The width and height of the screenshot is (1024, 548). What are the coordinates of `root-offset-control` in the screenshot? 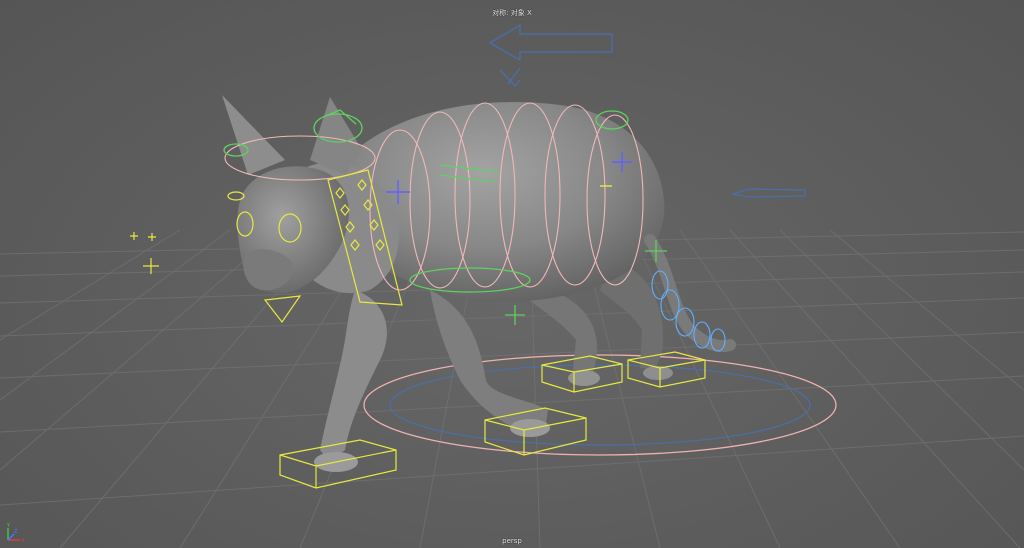 It's located at (600, 405).